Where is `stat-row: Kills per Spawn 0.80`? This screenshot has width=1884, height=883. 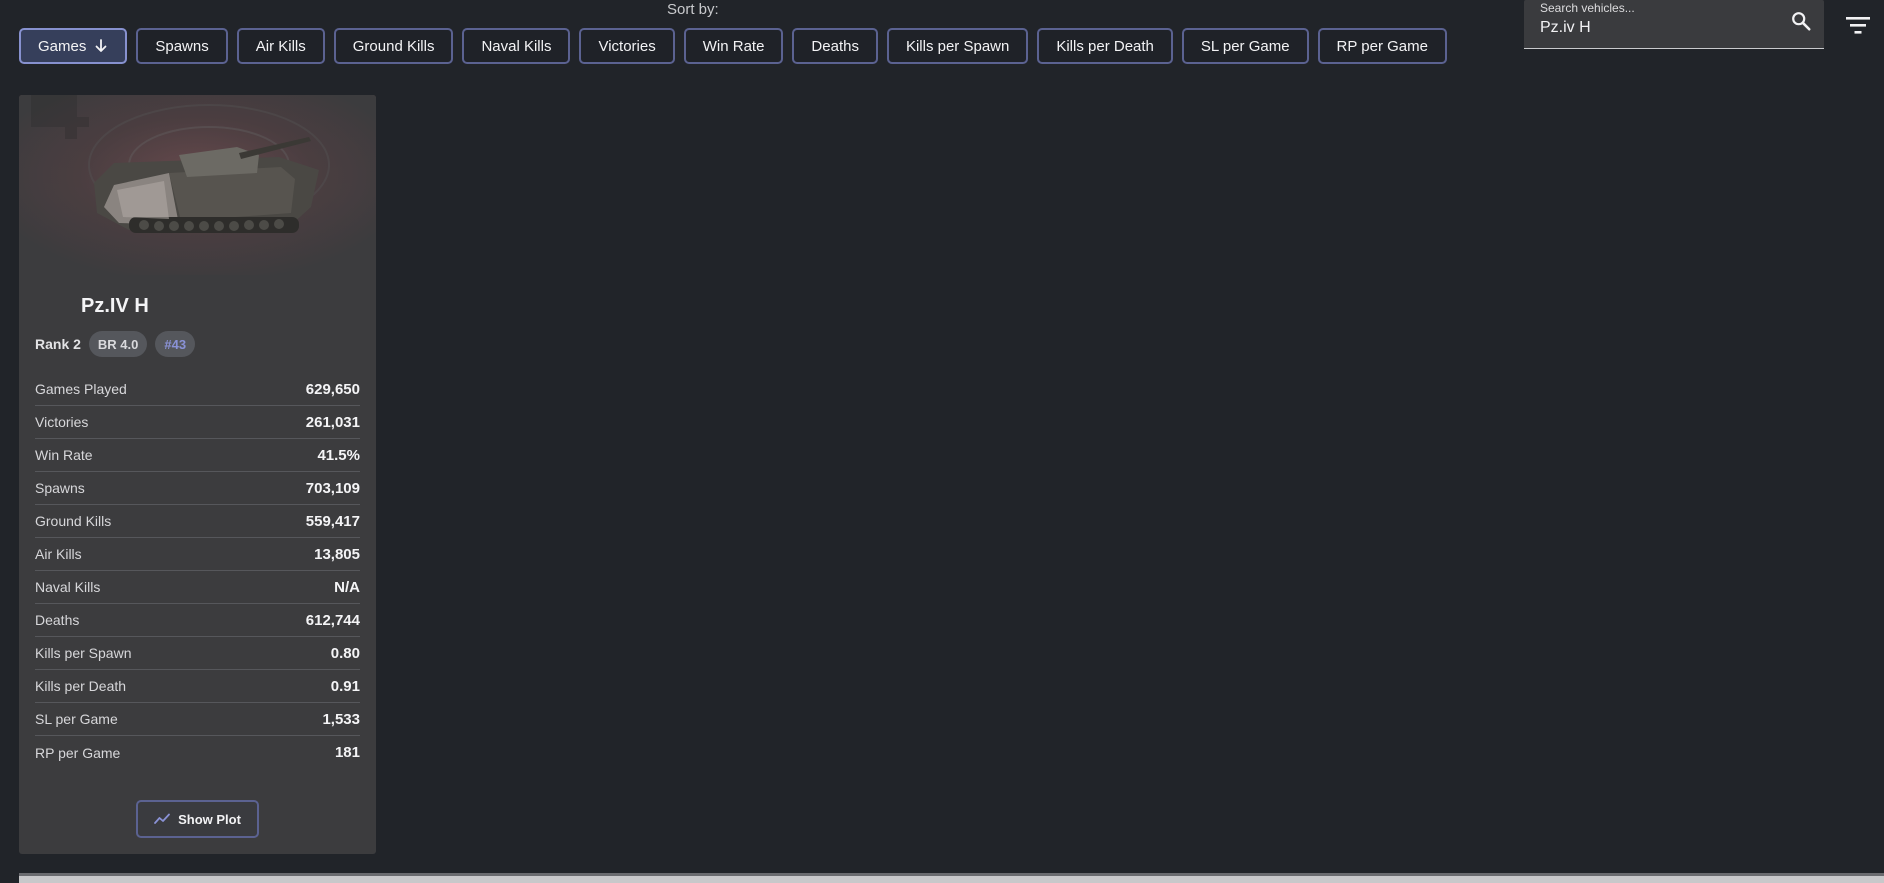 stat-row: Kills per Spawn 0.80 is located at coordinates (197, 653).